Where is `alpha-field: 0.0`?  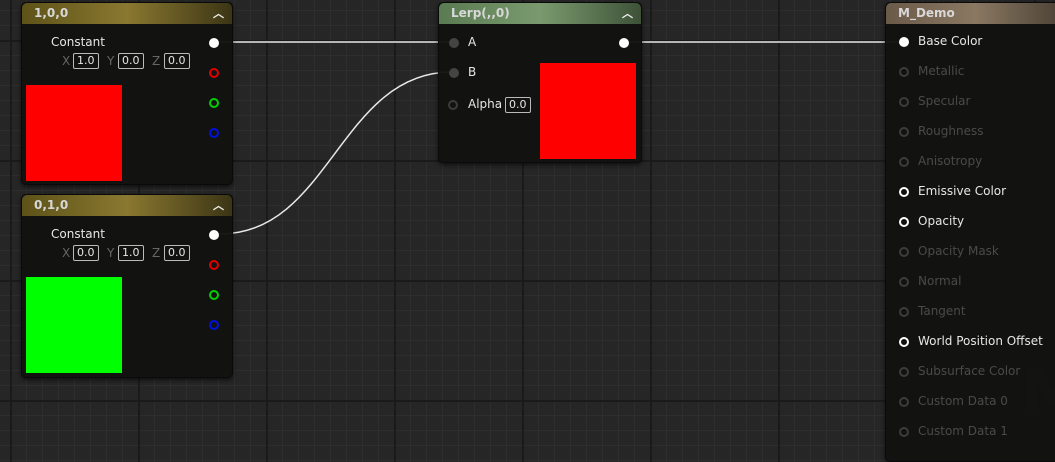
alpha-field: 0.0 is located at coordinates (518, 105).